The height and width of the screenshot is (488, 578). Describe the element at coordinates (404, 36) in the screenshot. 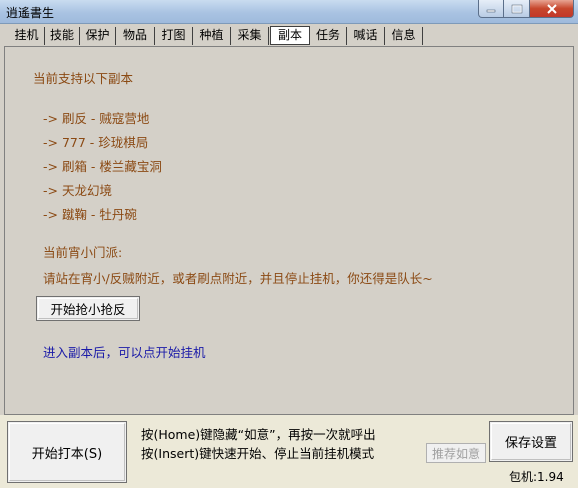

I see `tab-xinxi: 信息` at that location.